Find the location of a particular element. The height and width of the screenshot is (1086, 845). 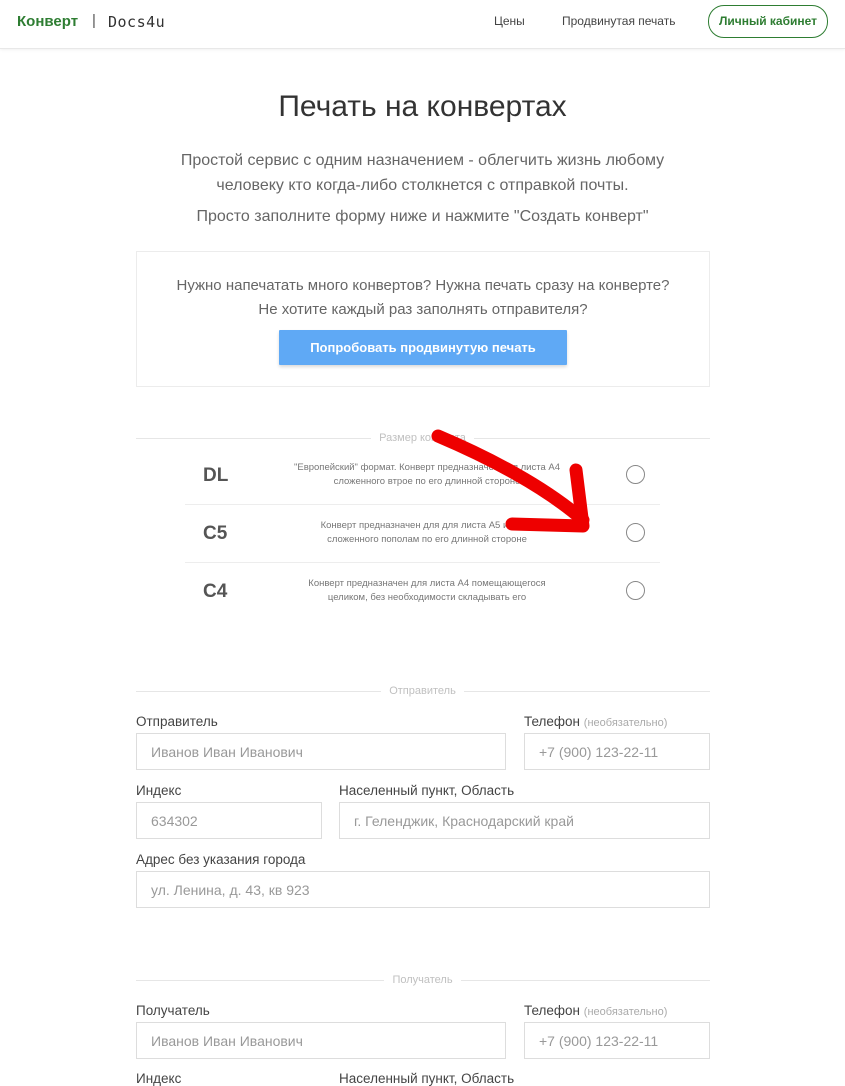

size-code: DL is located at coordinates (216, 475).